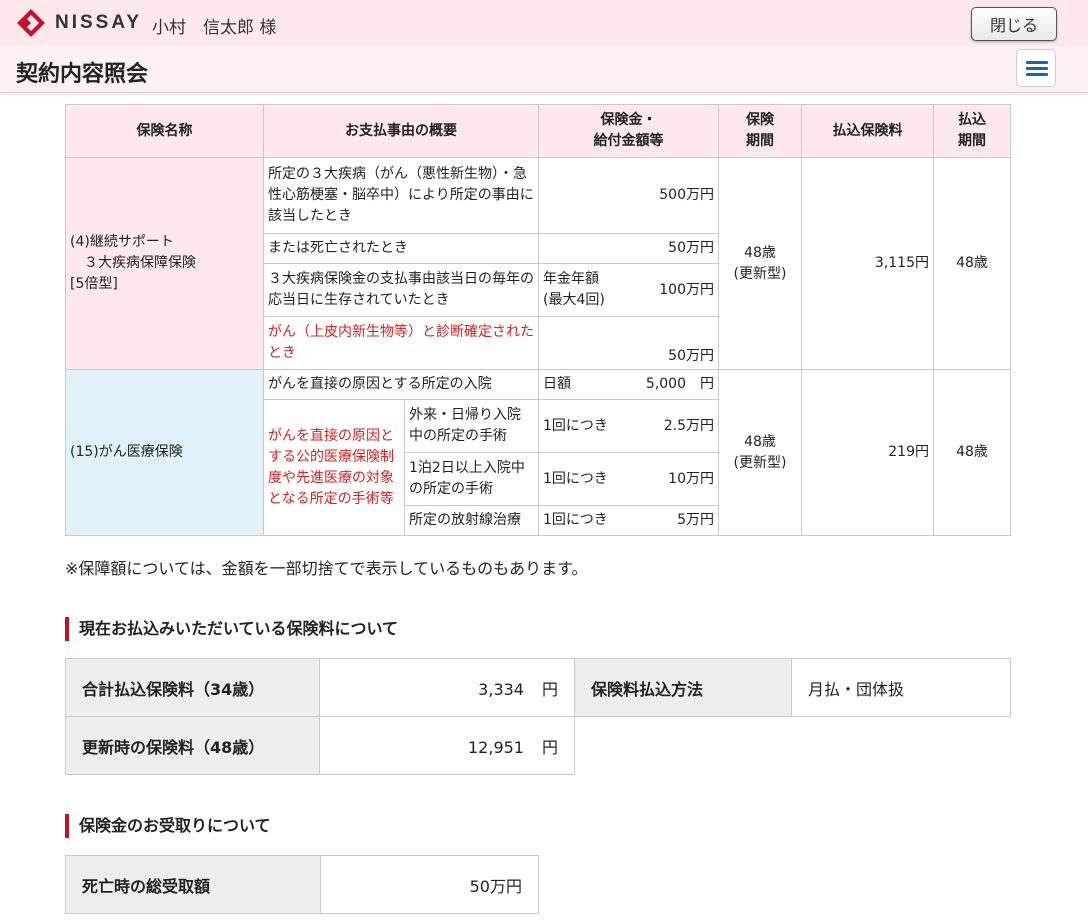  Describe the element at coordinates (214, 28) in the screenshot. I see `user-name: 小村 信太郎 様` at that location.